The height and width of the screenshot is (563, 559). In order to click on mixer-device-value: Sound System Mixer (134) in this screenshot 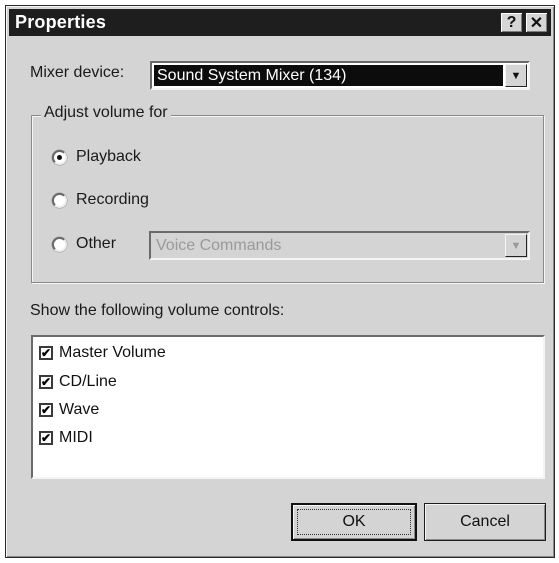, I will do `click(328, 75)`.